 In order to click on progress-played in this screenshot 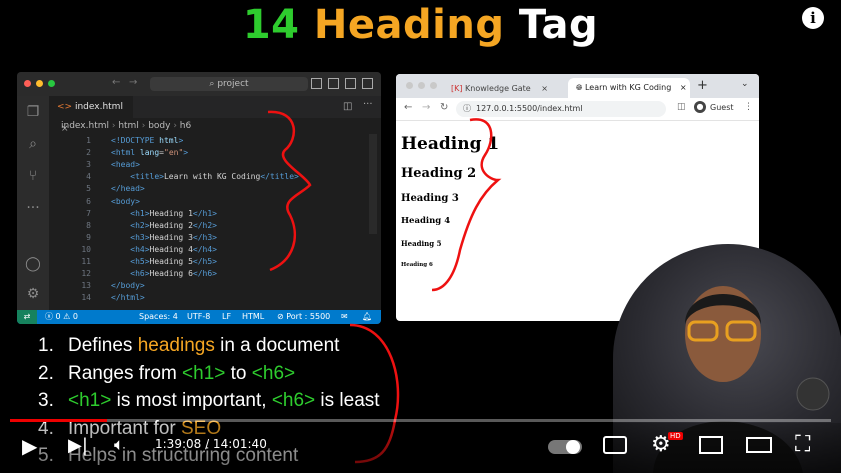, I will do `click(58, 420)`.